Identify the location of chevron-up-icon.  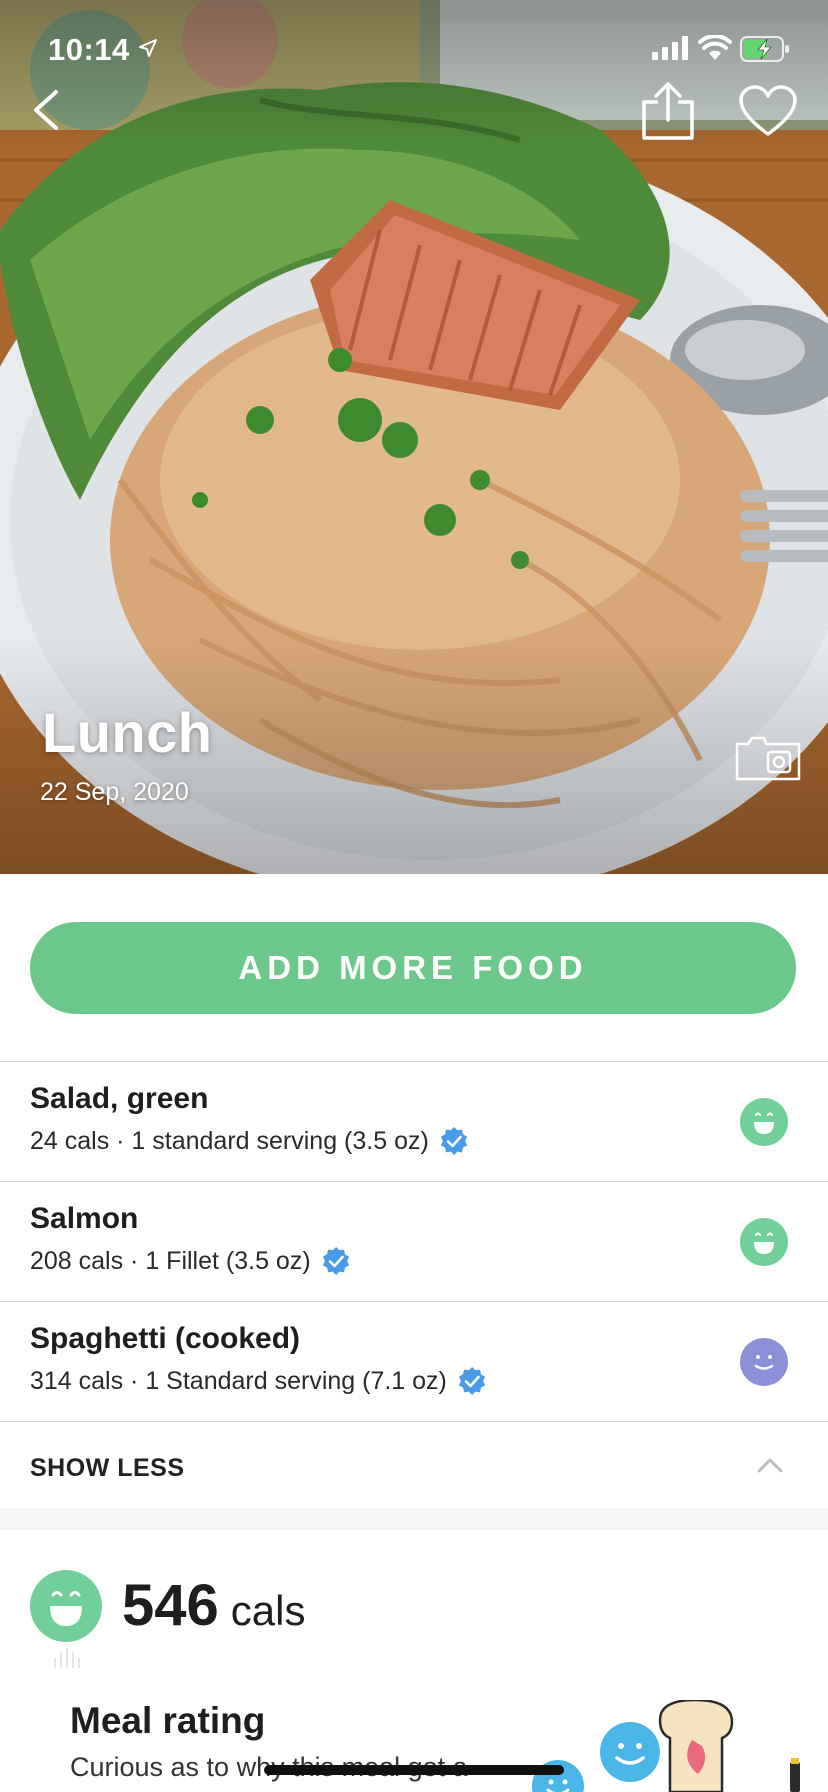
(770, 1465).